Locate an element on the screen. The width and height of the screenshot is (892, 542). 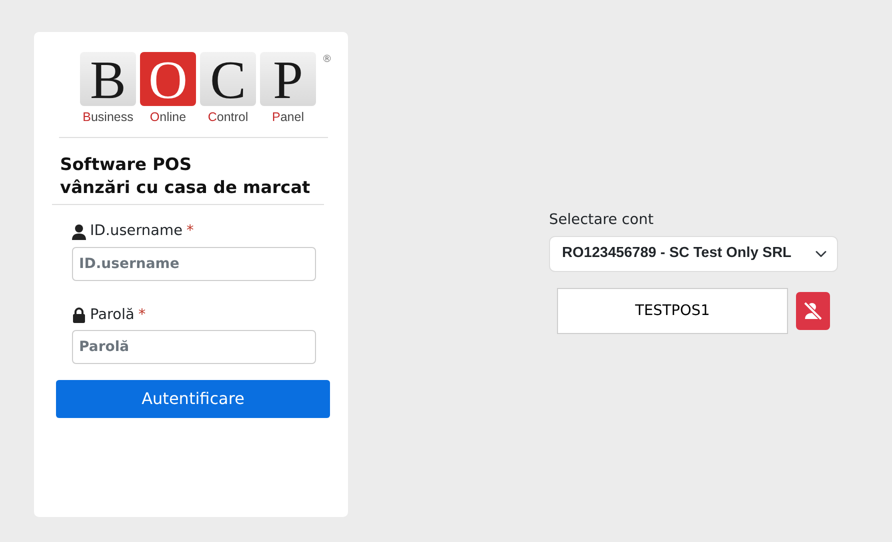
heading-text: Software POS is located at coordinates (126, 165).